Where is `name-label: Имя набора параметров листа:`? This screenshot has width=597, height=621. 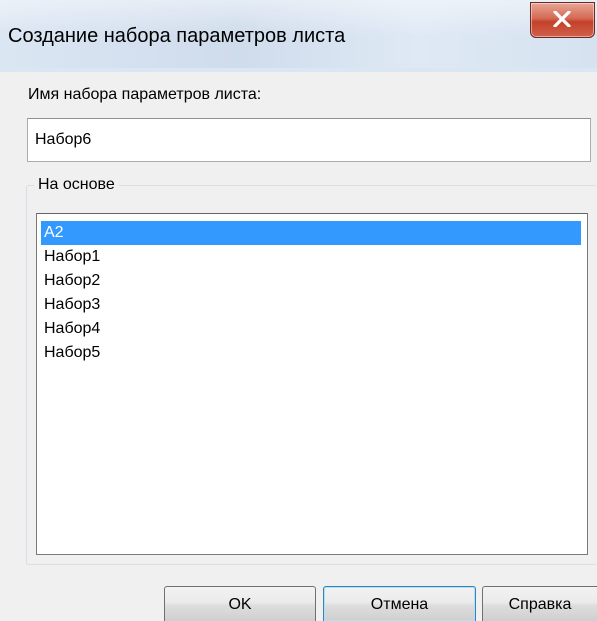
name-label: Имя набора параметров листа: is located at coordinates (145, 94).